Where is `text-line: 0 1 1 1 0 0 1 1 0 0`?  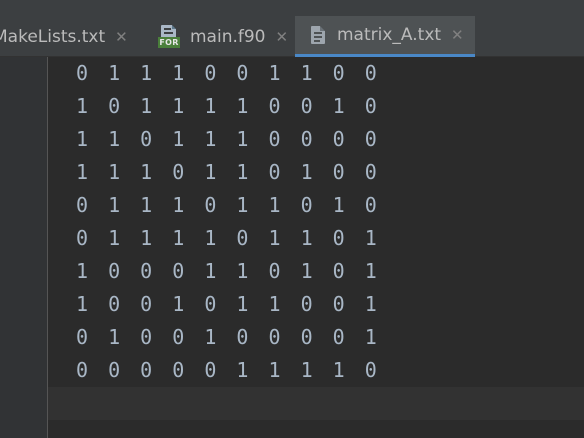
text-line: 0 1 1 1 0 0 1 1 0 0 is located at coordinates (228, 73).